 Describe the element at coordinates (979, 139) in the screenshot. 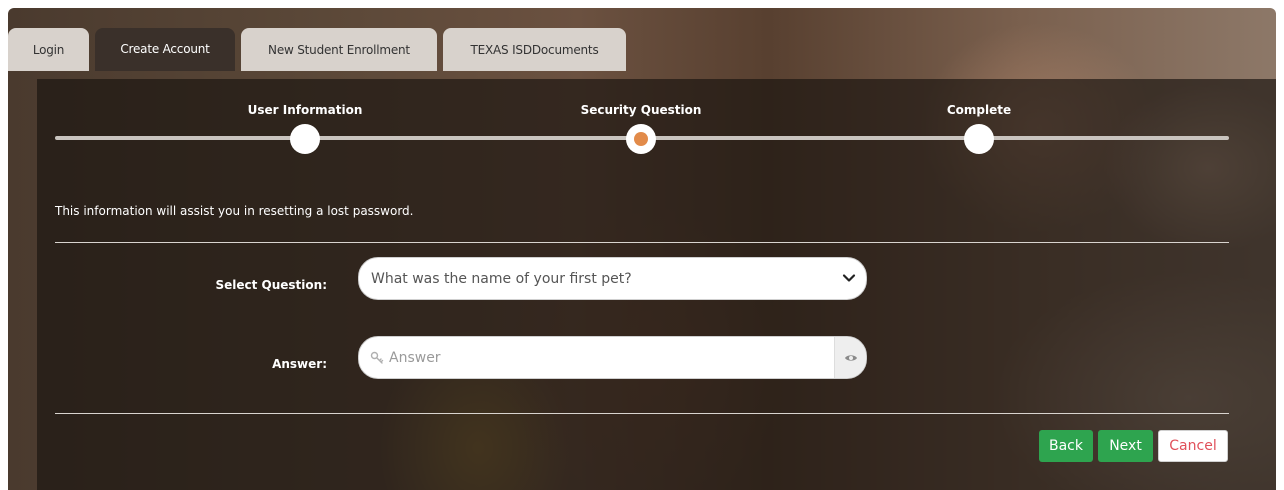

I see `step-circle-pending` at that location.